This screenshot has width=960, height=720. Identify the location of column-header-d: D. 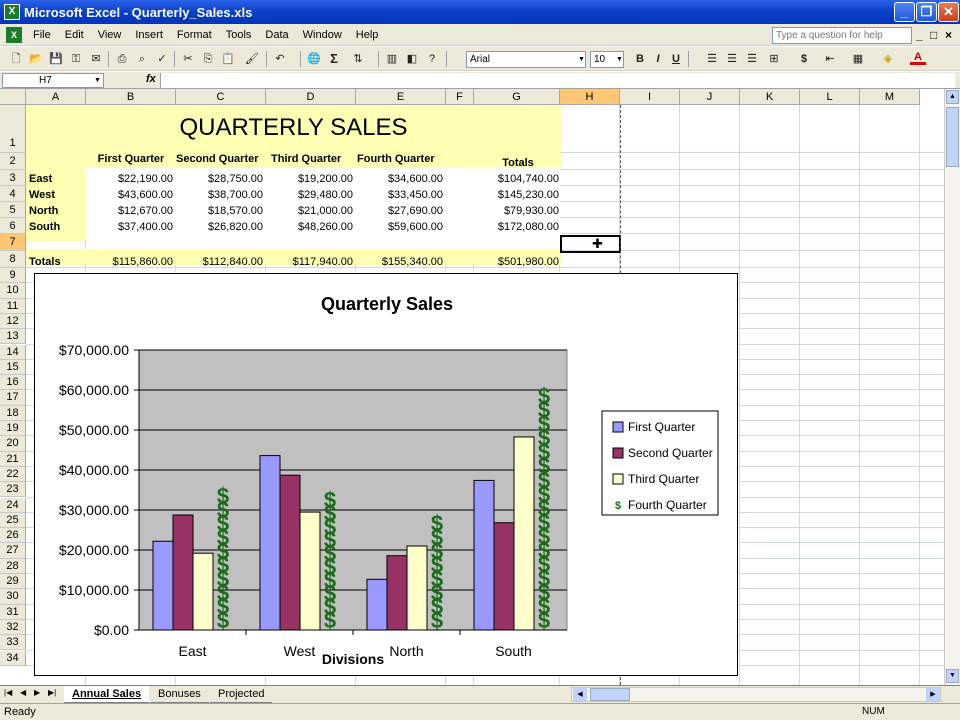
(311, 97).